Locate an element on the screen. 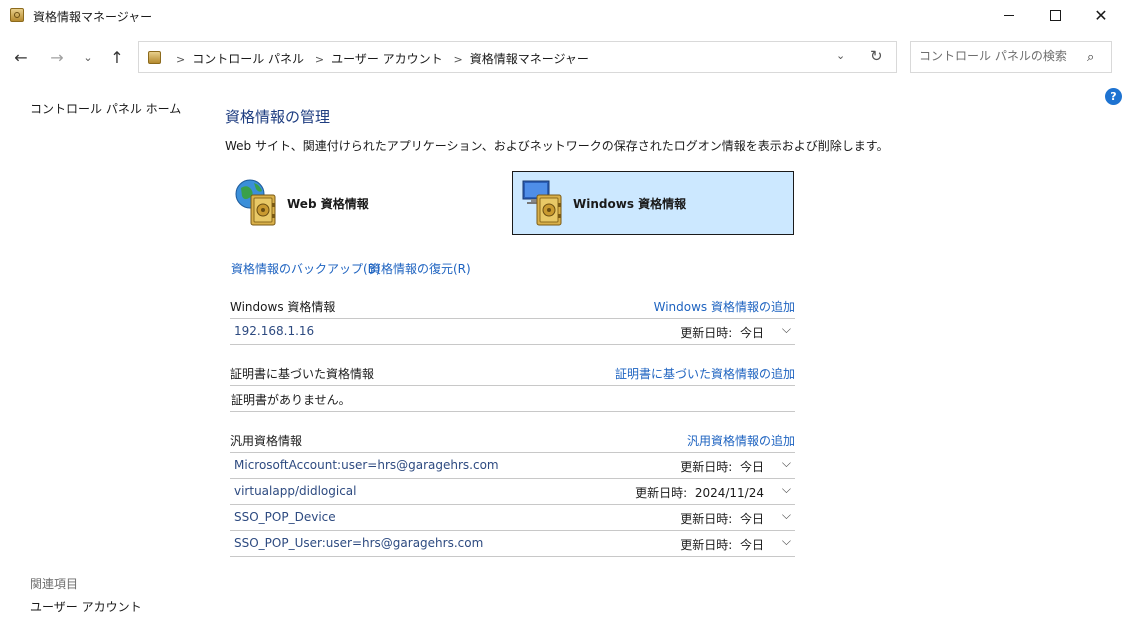  windows-credentials-tile: Windows 資格情報 is located at coordinates (653, 203).